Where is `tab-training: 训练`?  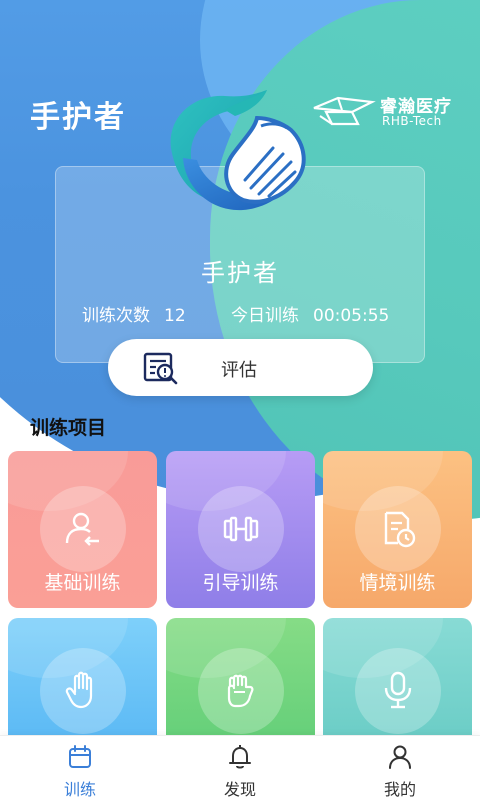 tab-training: 训练 is located at coordinates (80, 768).